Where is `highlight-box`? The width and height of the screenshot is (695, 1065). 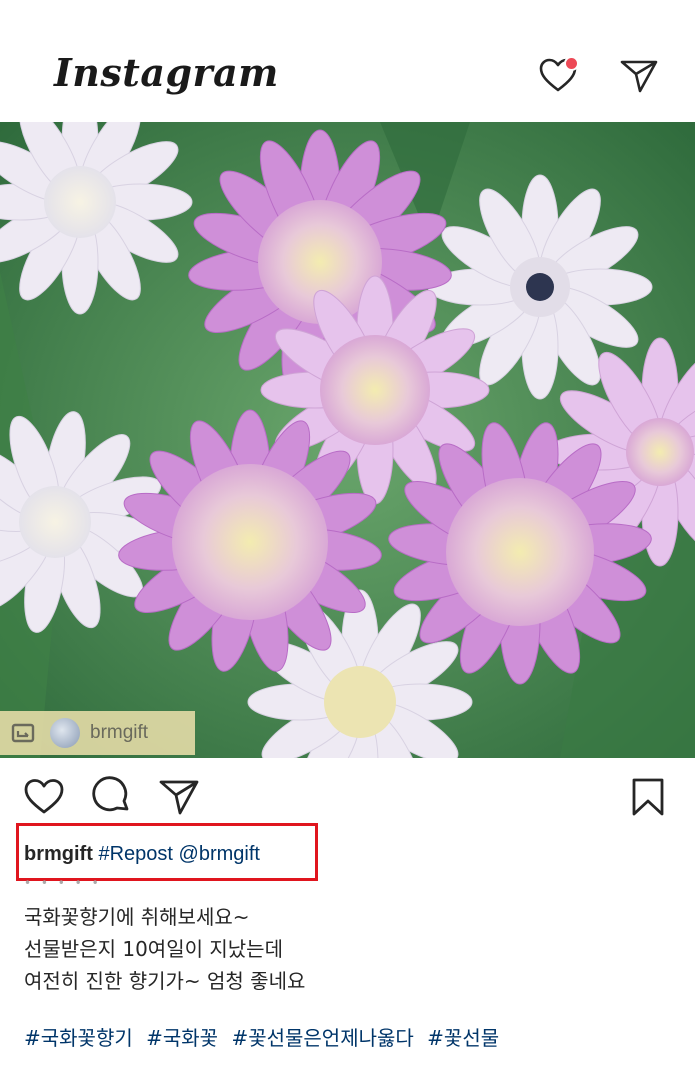
highlight-box is located at coordinates (167, 852).